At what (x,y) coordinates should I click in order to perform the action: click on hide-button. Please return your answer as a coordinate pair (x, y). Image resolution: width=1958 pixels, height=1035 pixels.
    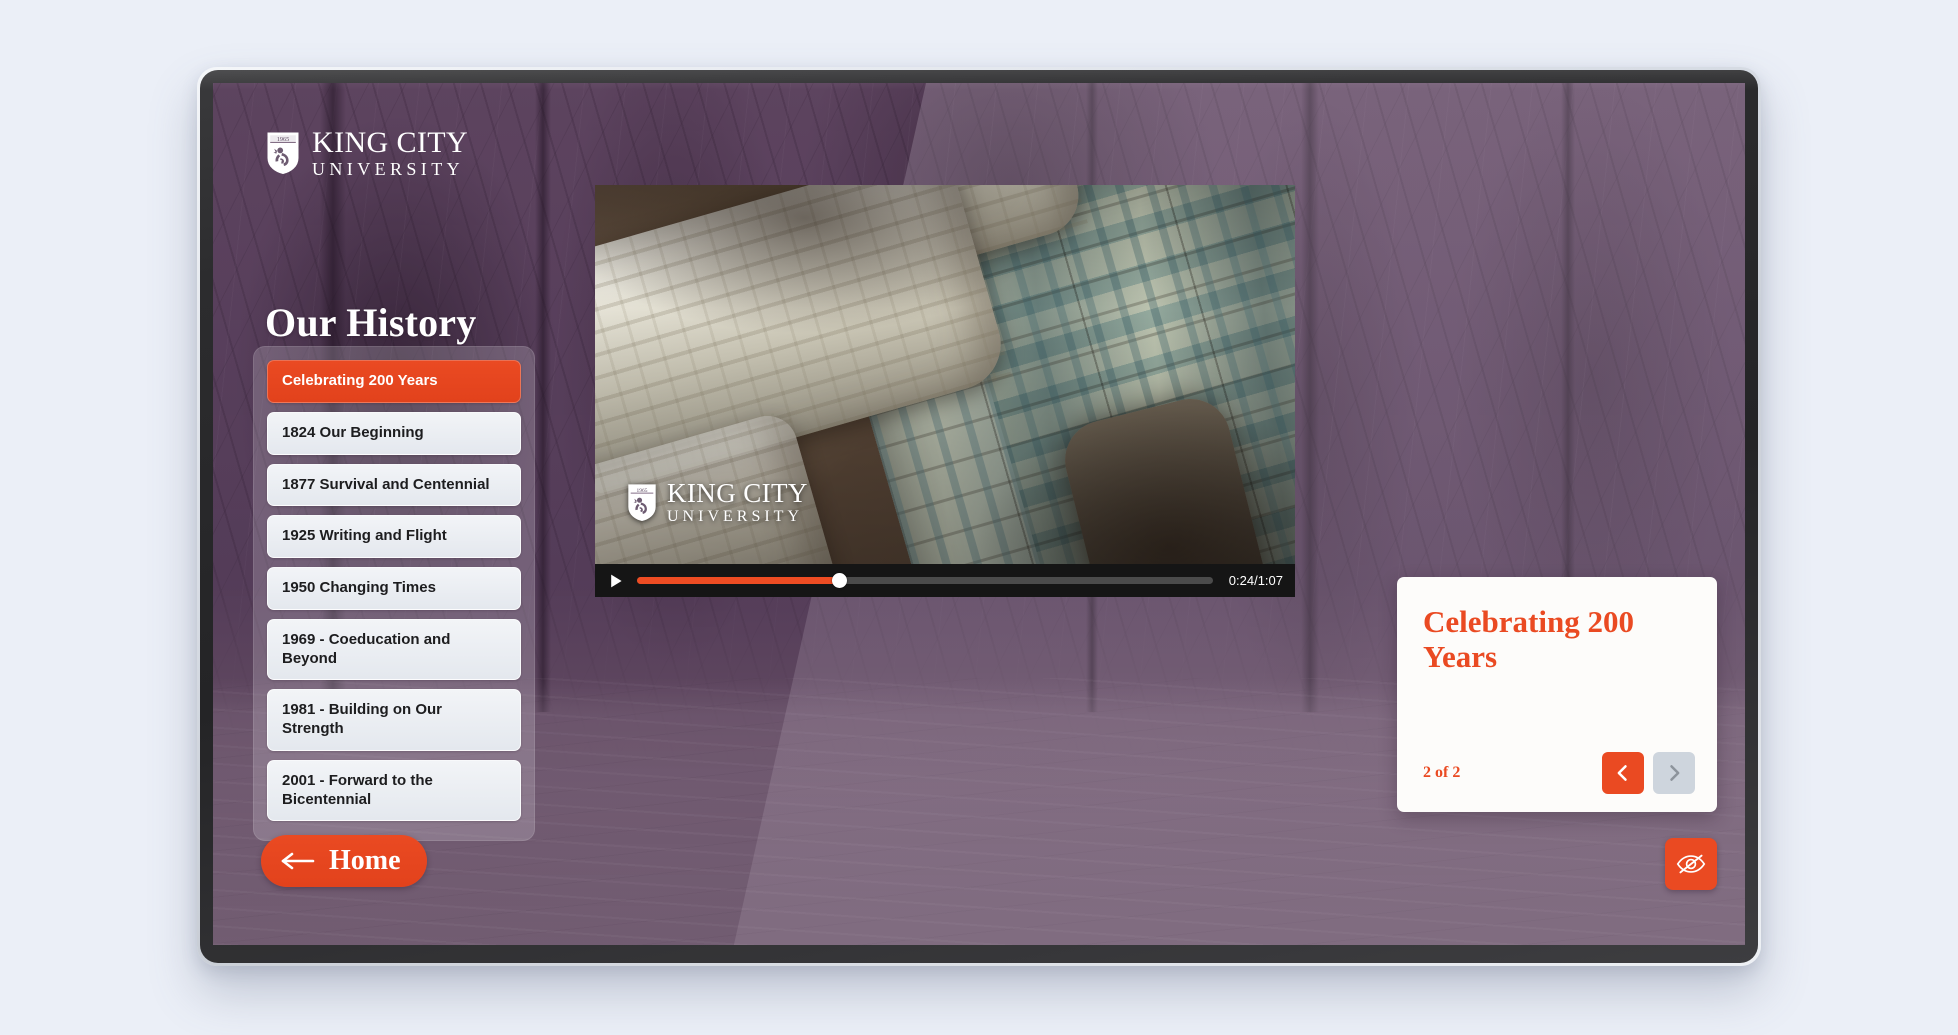
    Looking at the image, I should click on (1691, 864).